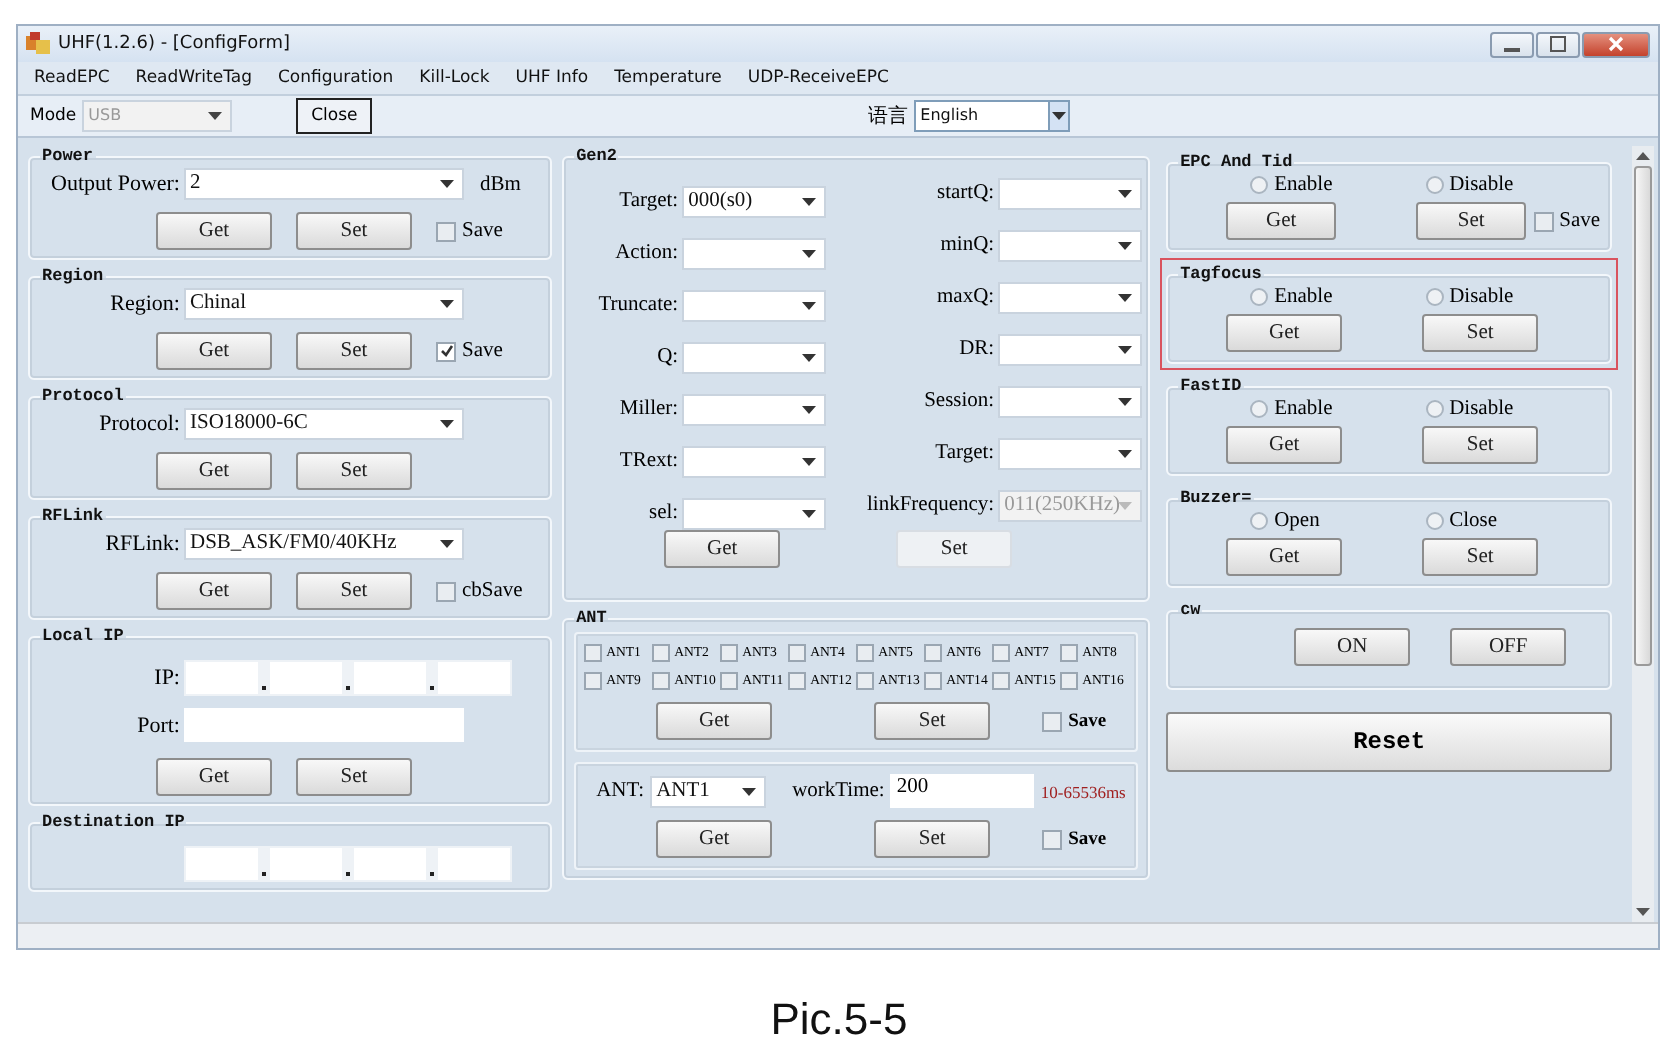  I want to click on menu-item: ReadWriteTag, so click(193, 78).